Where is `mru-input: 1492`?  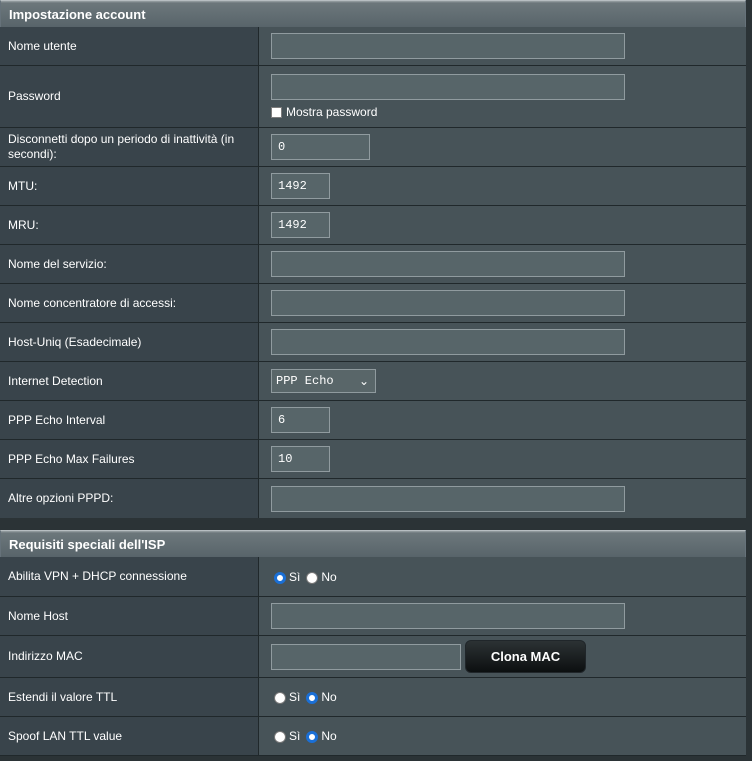 mru-input: 1492 is located at coordinates (300, 225).